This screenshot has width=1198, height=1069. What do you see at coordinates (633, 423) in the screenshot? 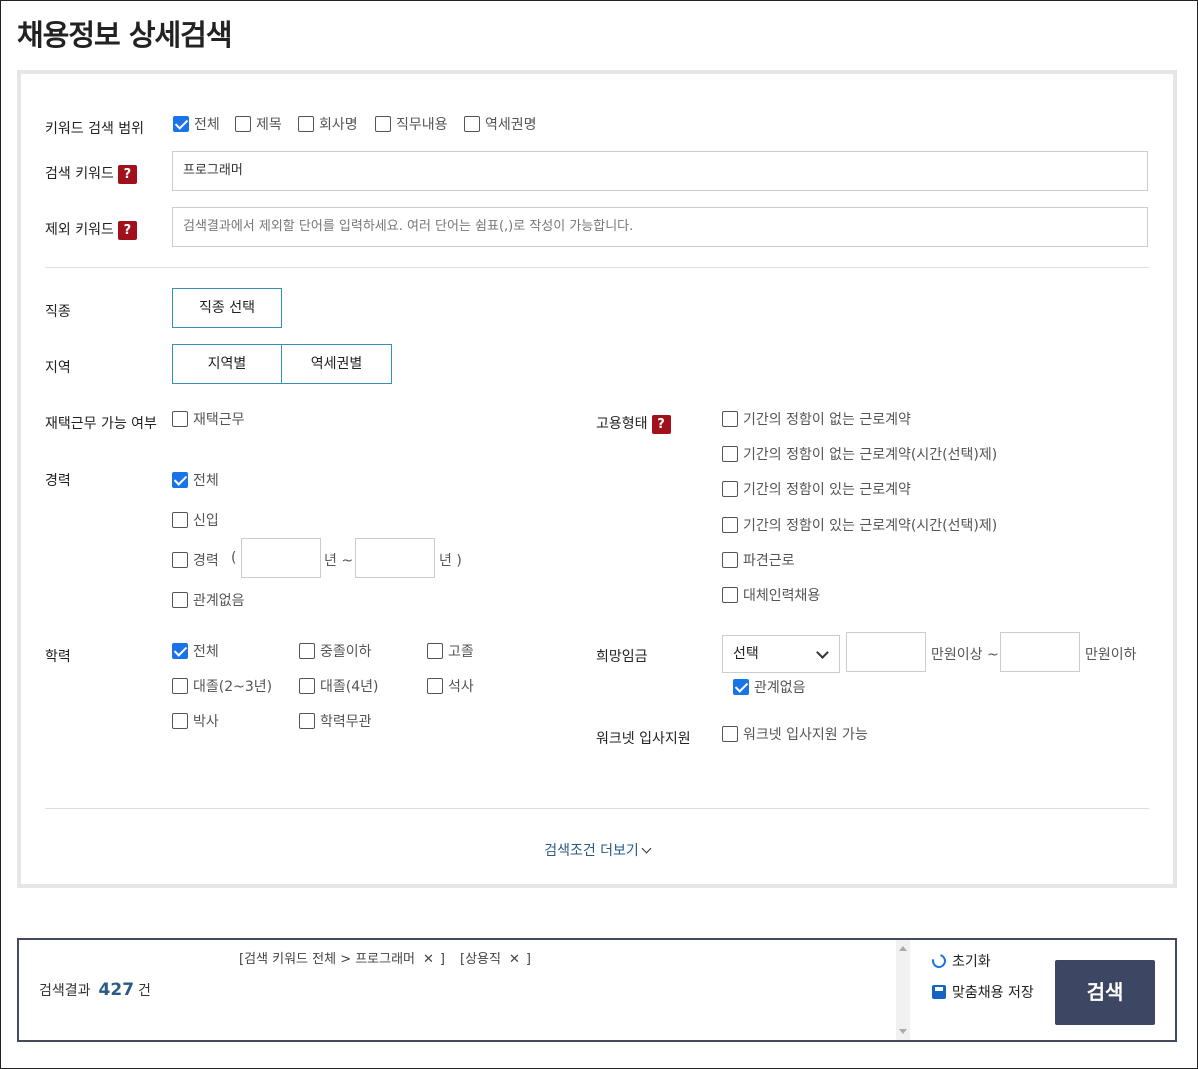
I see `employment-label: 고용형태?` at bounding box center [633, 423].